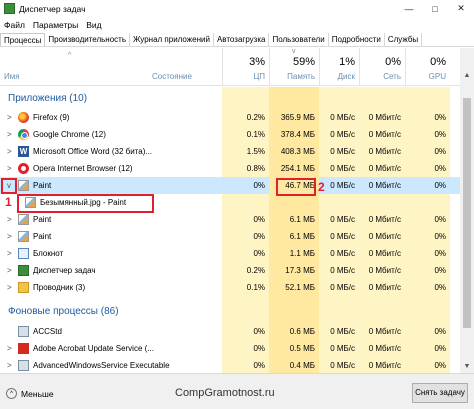 Image resolution: width=474 pixels, height=409 pixels. What do you see at coordinates (11, 185) in the screenshot?
I see `collapse-chevron-icon: v` at bounding box center [11, 185].